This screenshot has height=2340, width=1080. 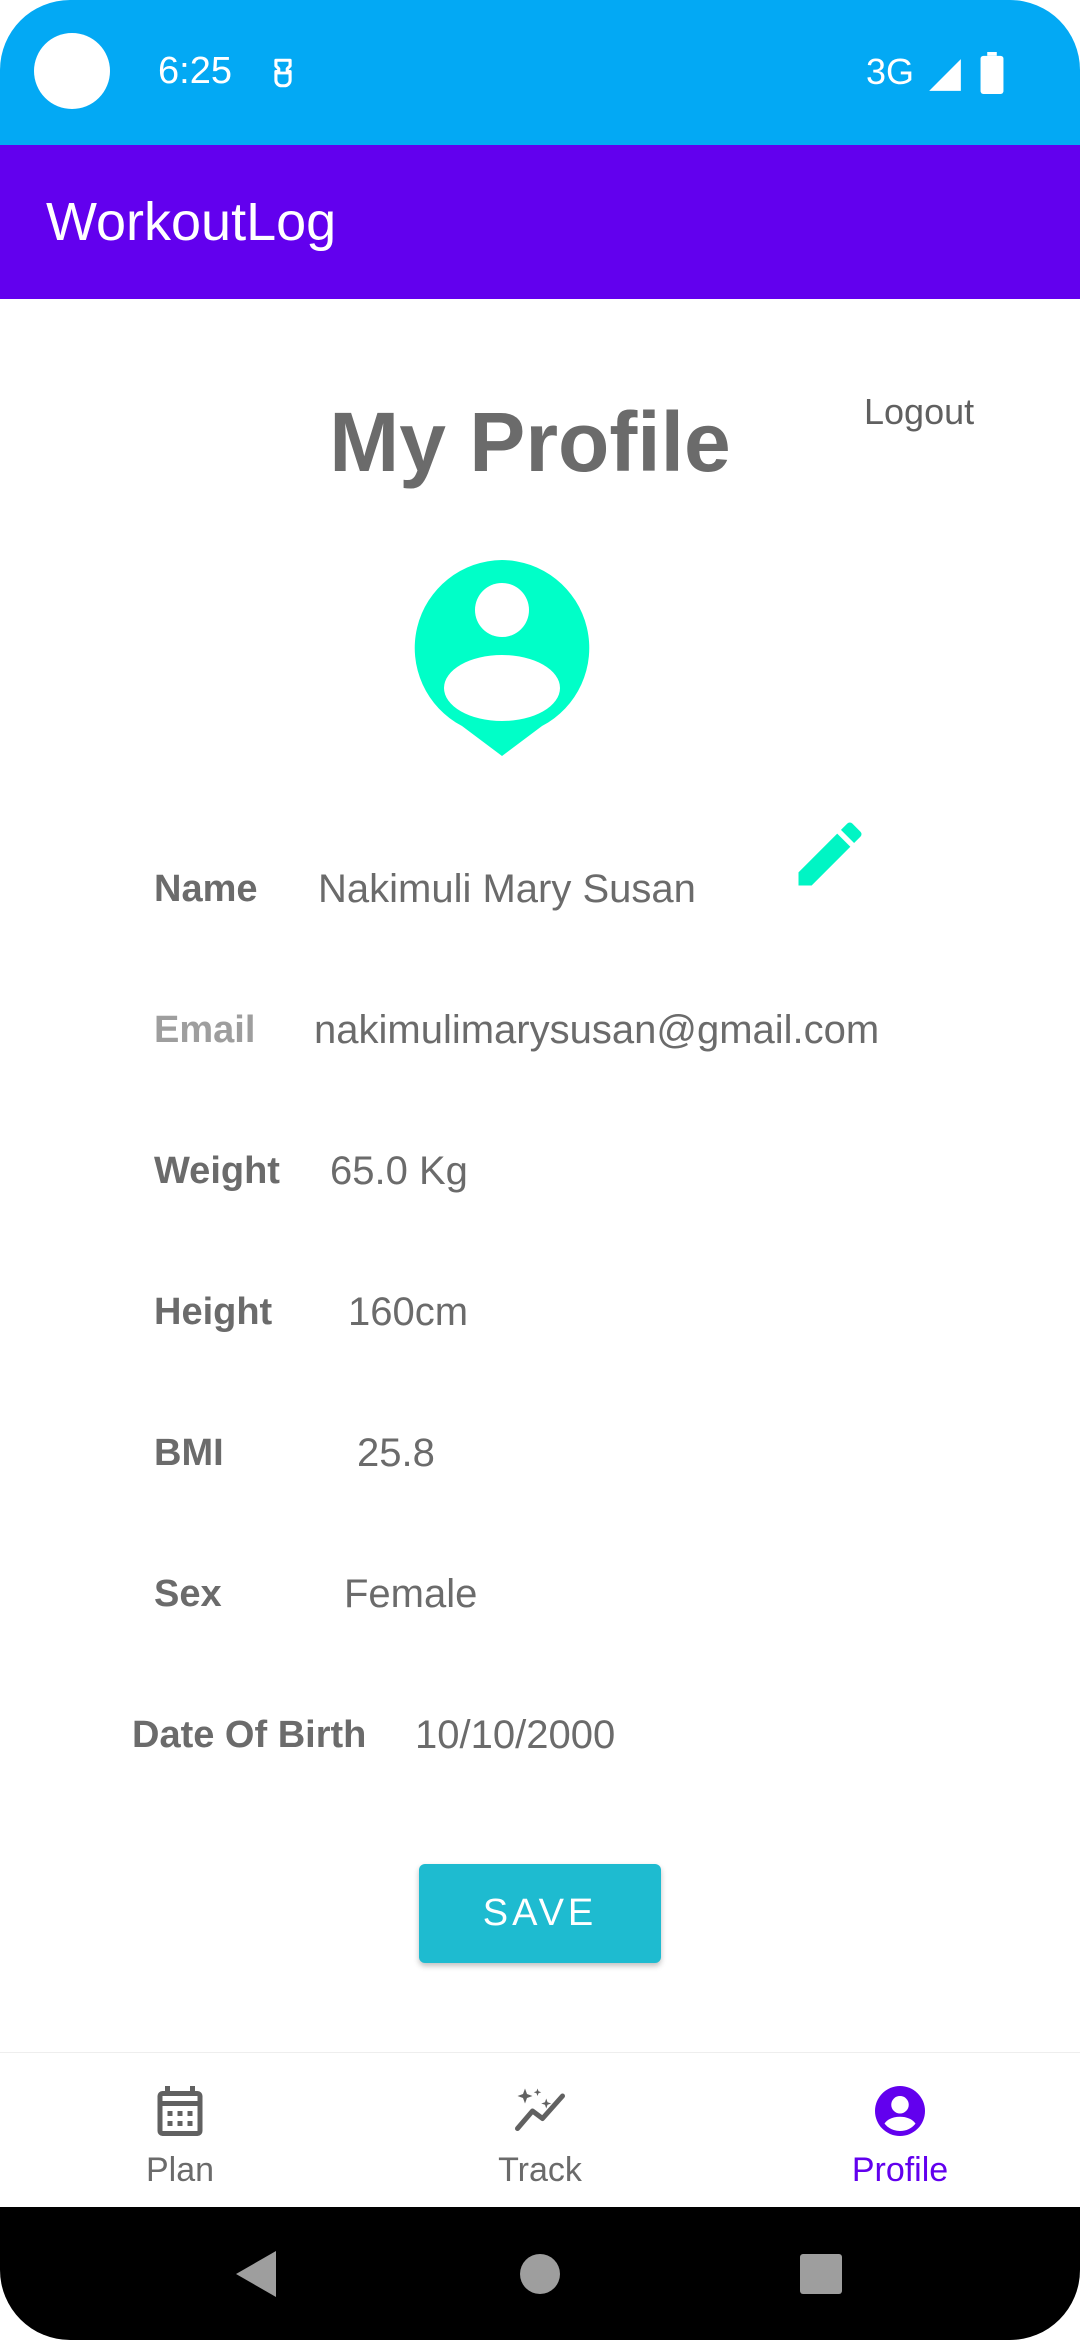 I want to click on height-label: Height, so click(x=213, y=1312).